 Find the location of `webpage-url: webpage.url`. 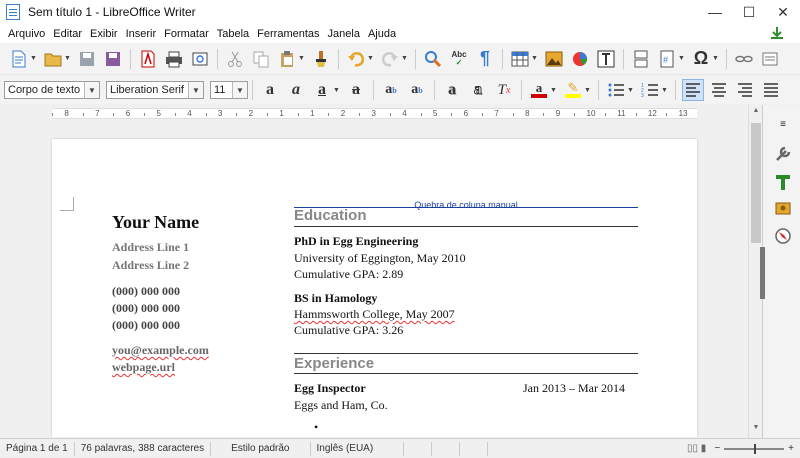

webpage-url: webpage.url is located at coordinates (143, 367).